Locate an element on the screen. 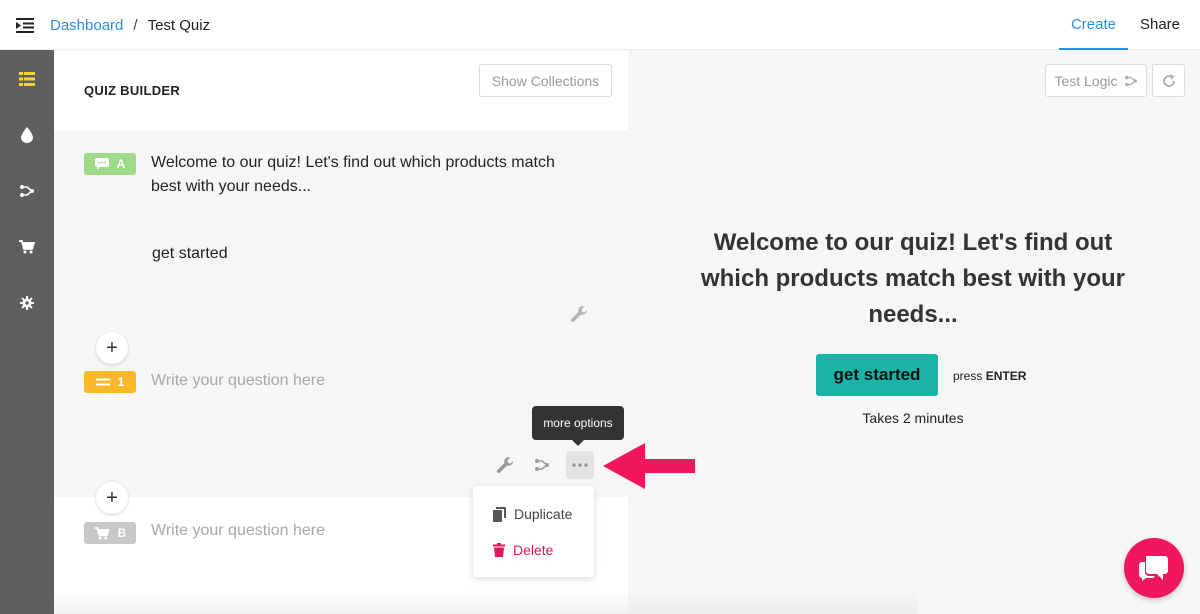  chat-widget-button is located at coordinates (1154, 568).